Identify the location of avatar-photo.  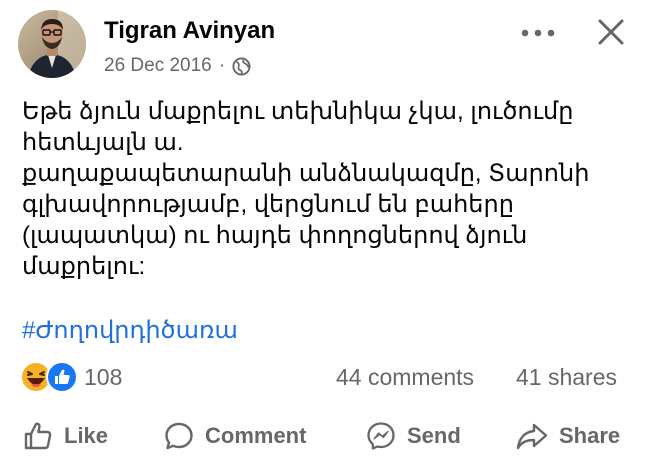
(52, 44).